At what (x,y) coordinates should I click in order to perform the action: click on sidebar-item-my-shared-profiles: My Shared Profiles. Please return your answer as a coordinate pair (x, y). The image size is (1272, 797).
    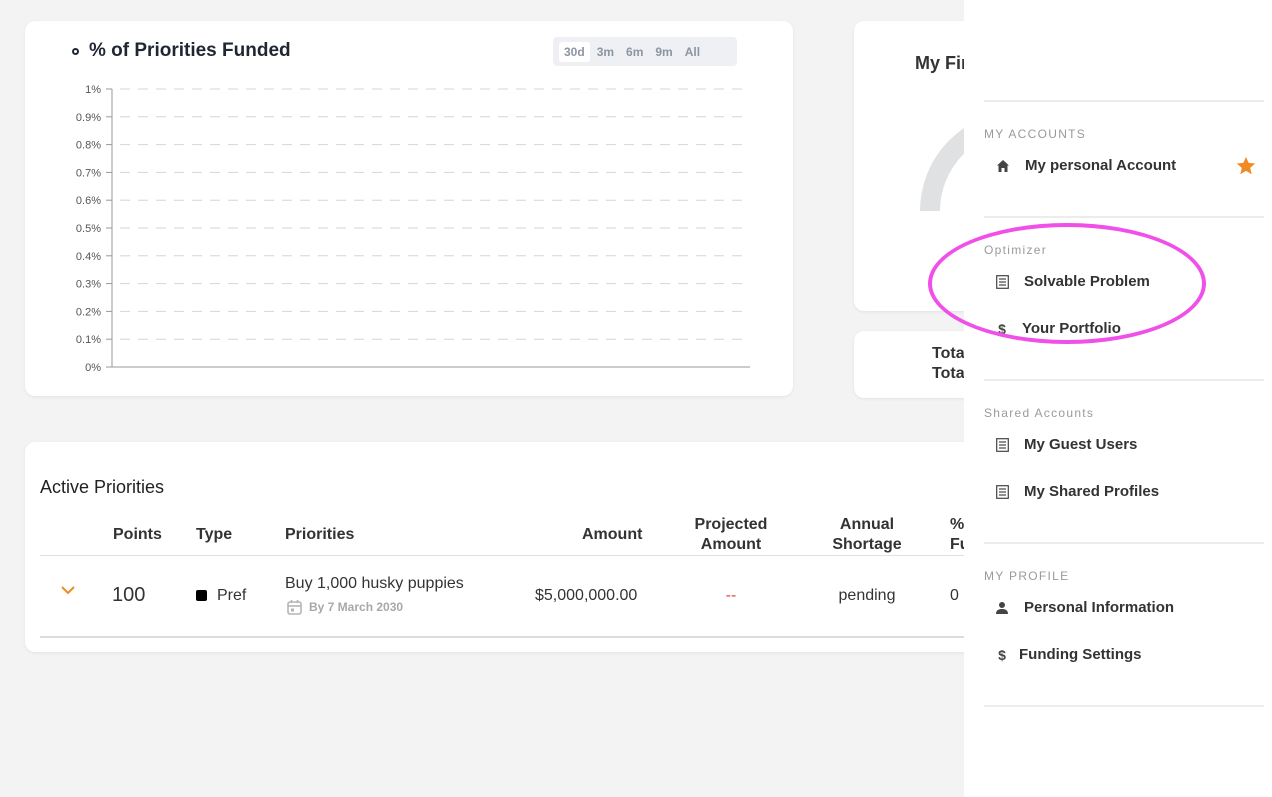
    Looking at the image, I should click on (1076, 491).